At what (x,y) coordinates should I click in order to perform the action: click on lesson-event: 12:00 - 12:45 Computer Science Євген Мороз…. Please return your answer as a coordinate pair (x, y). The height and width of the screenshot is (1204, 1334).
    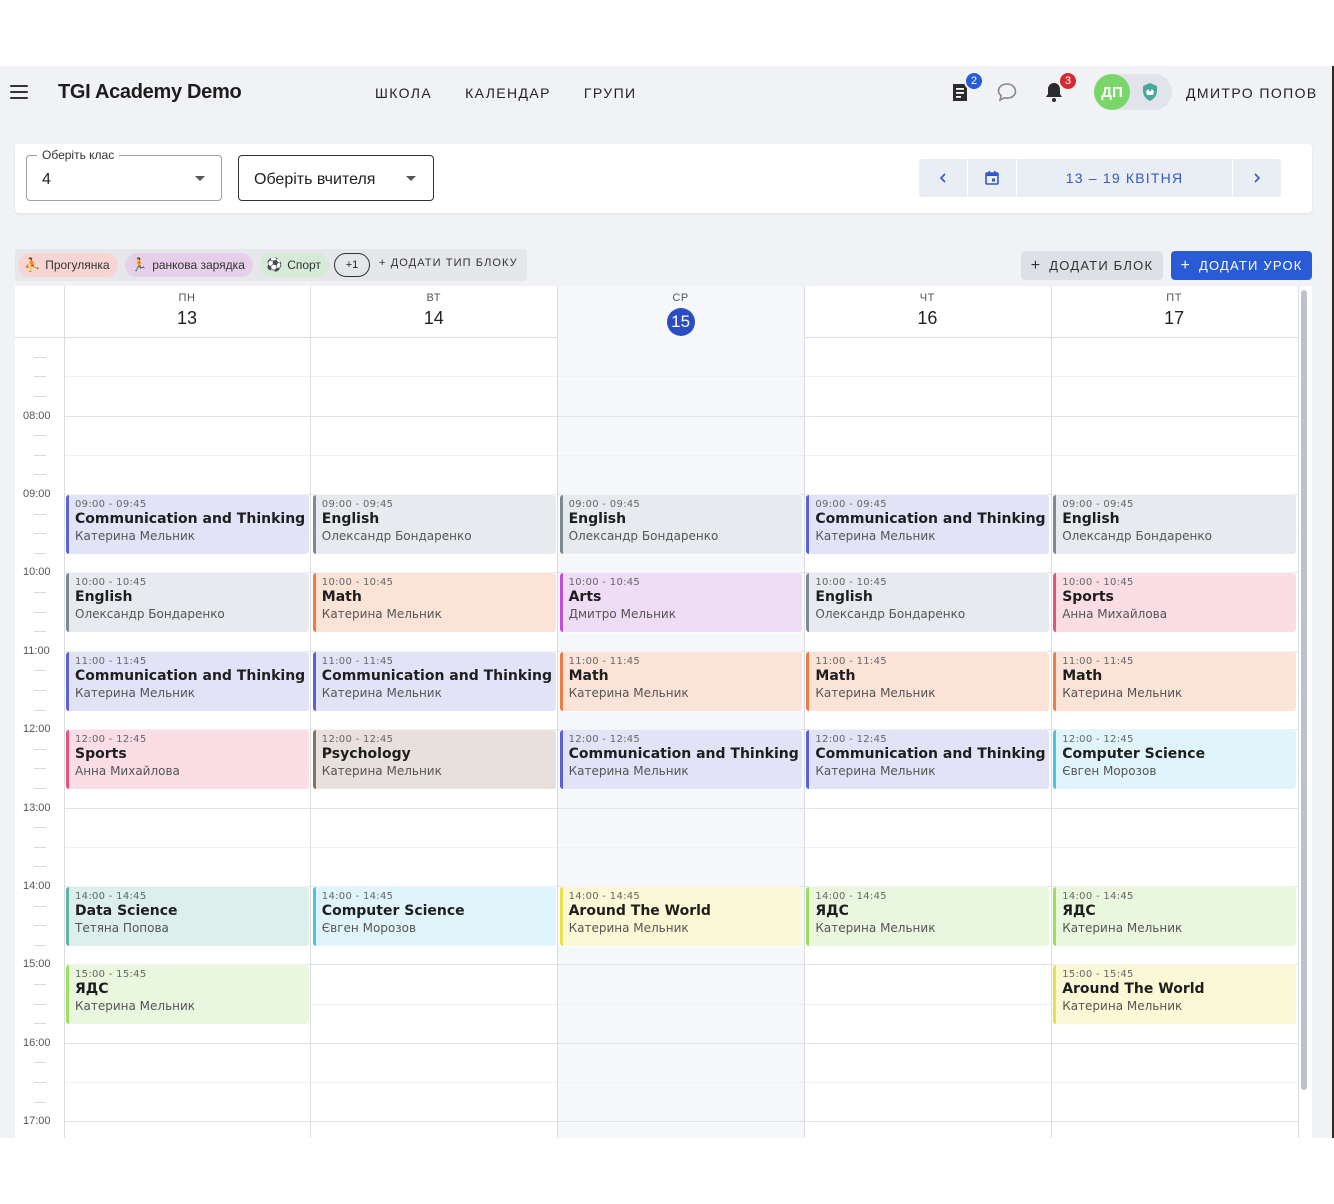
    Looking at the image, I should click on (1174, 760).